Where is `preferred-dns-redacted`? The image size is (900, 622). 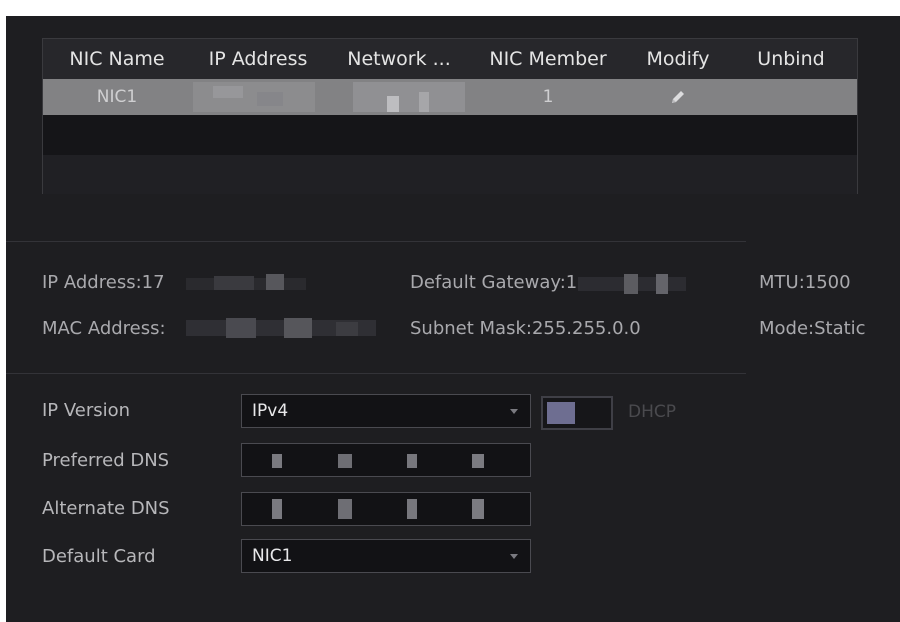 preferred-dns-redacted is located at coordinates (277, 461).